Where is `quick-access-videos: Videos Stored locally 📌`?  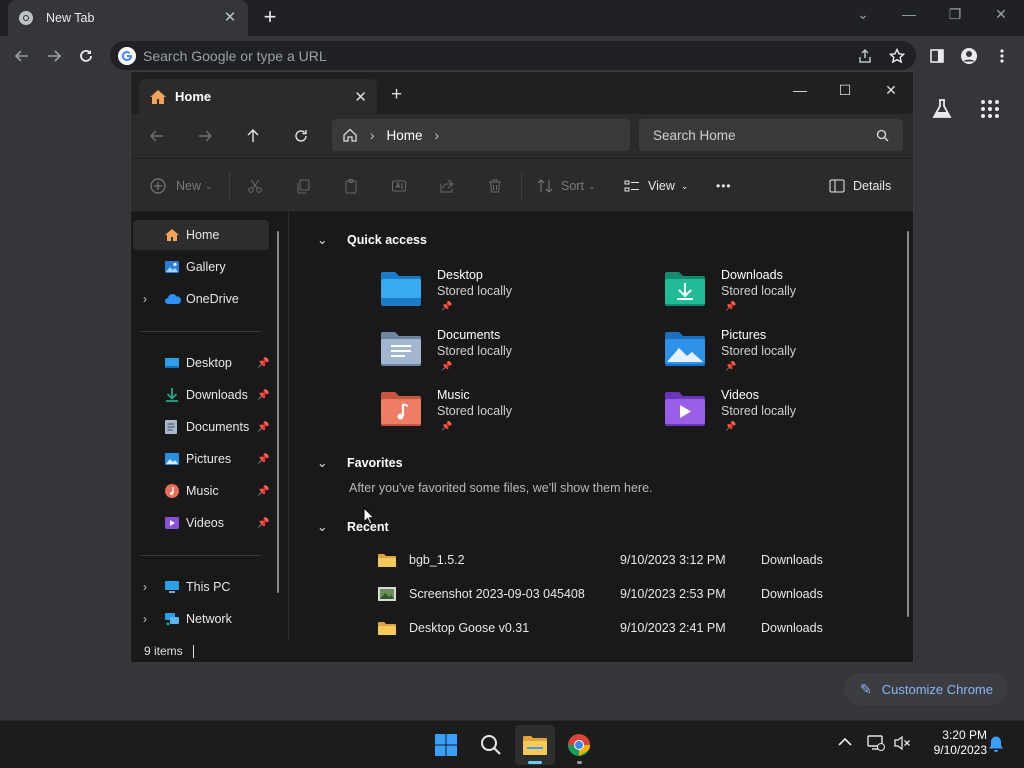
quick-access-videos: Videos Stored locally 📌 is located at coordinates (793, 418).